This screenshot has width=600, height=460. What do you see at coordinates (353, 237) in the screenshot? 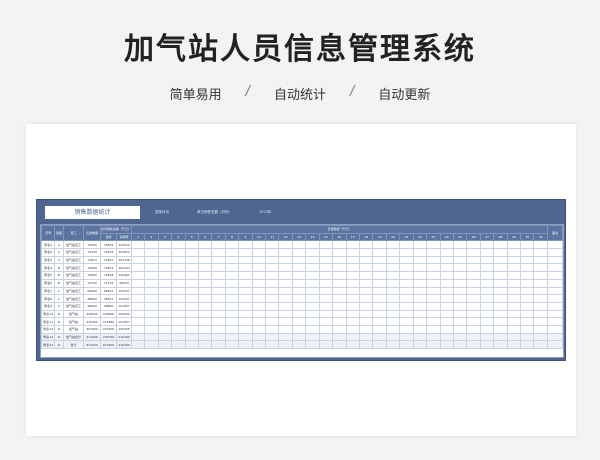
I see `header-day: 17` at bounding box center [353, 237].